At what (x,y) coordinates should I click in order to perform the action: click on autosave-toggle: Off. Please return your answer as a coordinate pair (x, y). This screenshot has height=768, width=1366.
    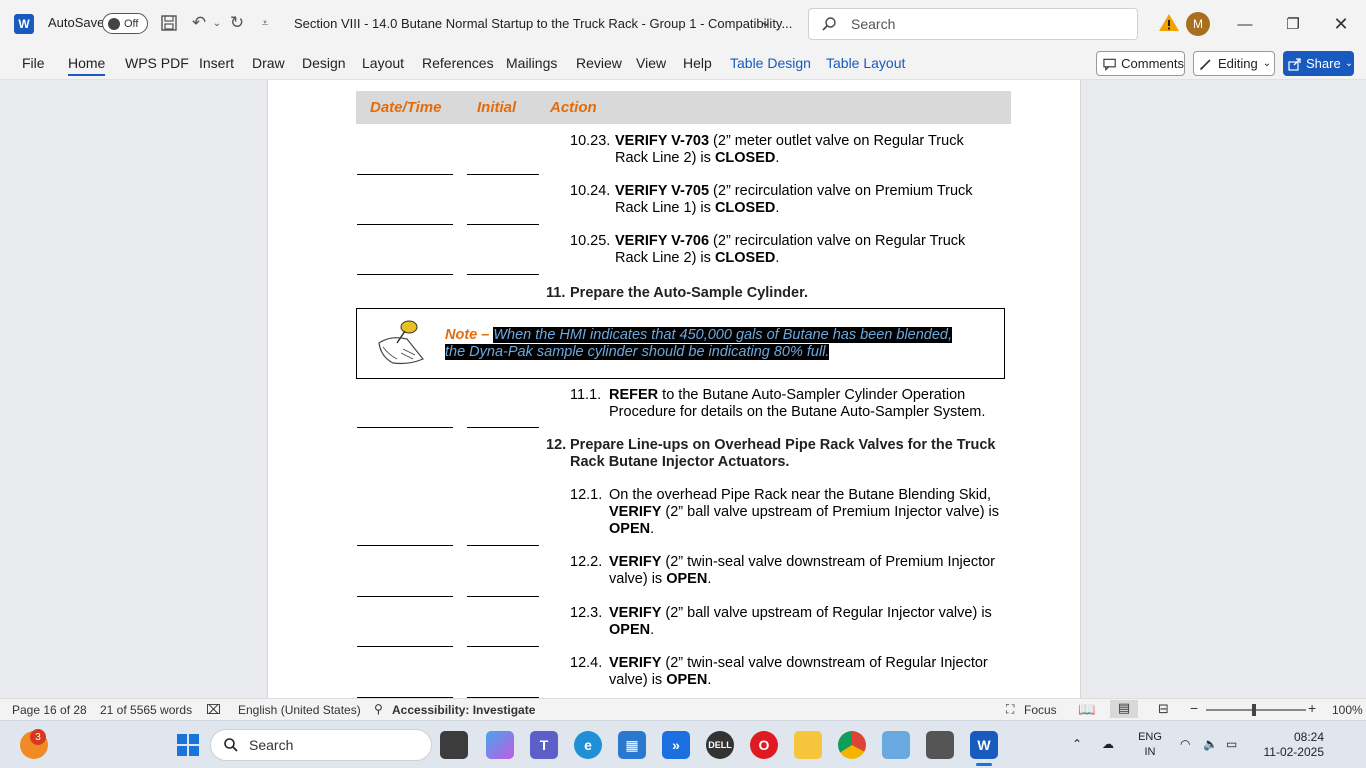
    Looking at the image, I should click on (125, 23).